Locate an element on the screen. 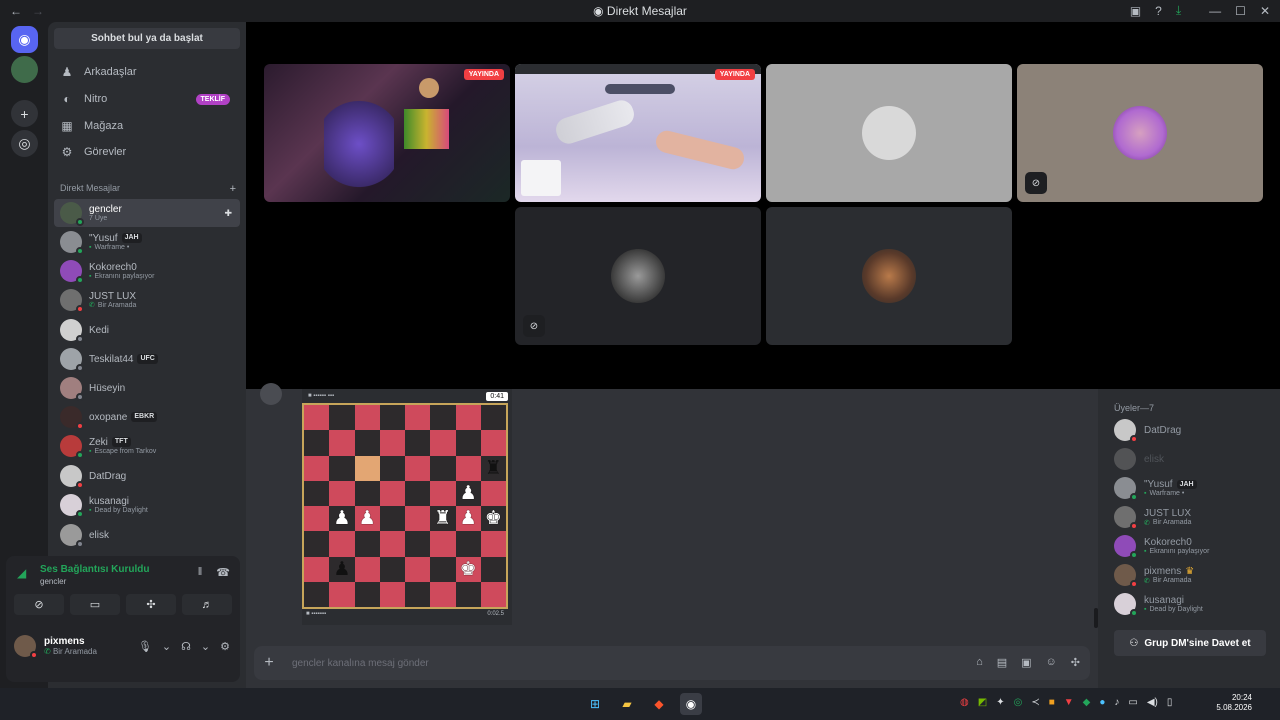 The height and width of the screenshot is (720, 1280). minimize-button: — is located at coordinates (1215, 11).